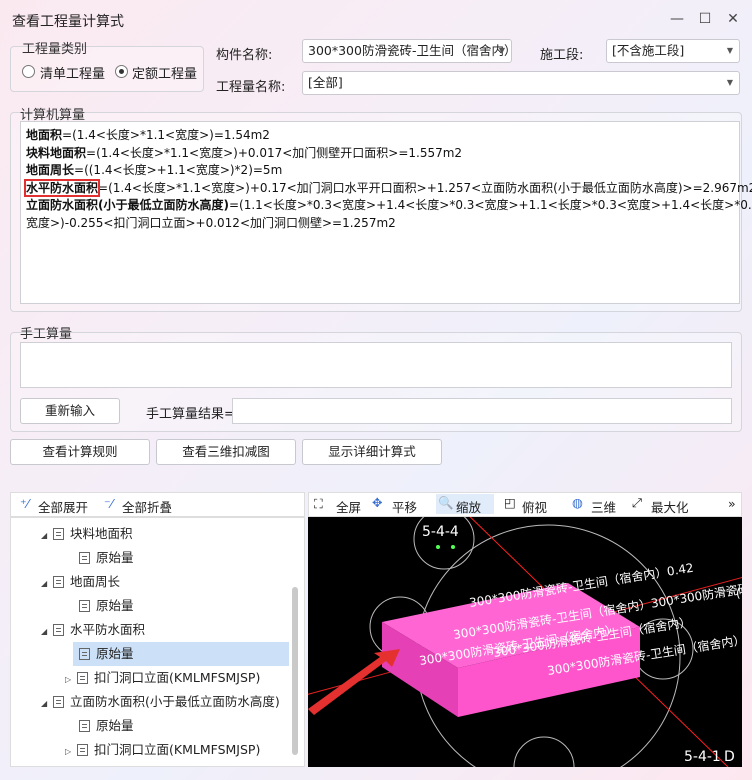 The width and height of the screenshot is (752, 780). I want to click on window-title: 查看工程量计算式, so click(68, 22).